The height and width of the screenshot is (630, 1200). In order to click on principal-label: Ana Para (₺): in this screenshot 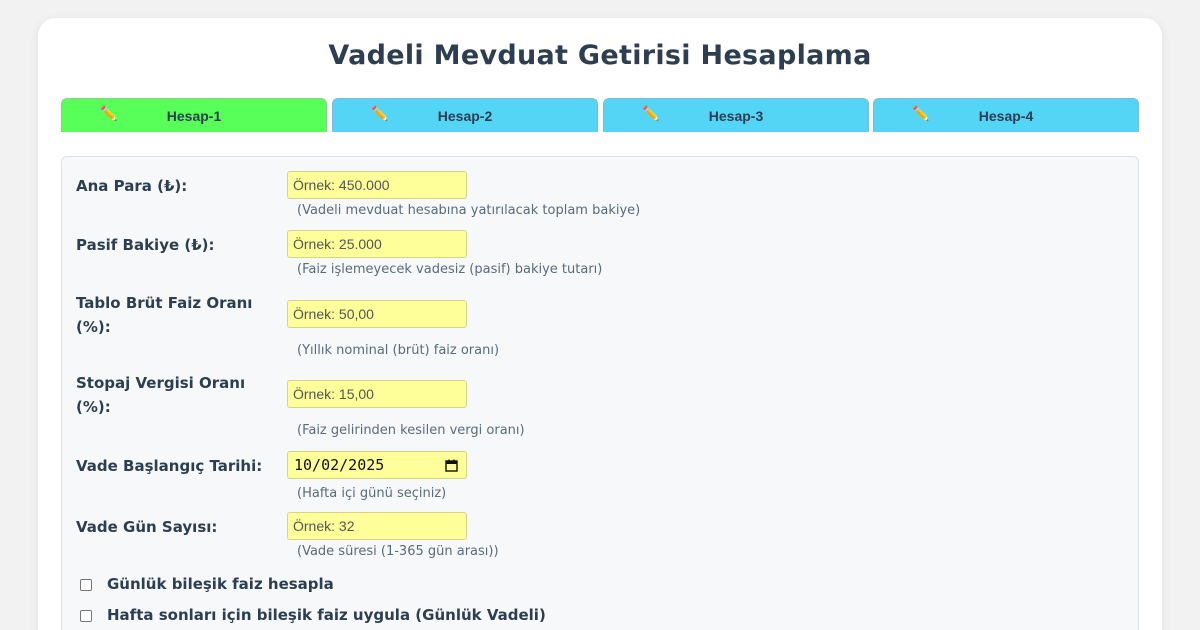, I will do `click(132, 186)`.